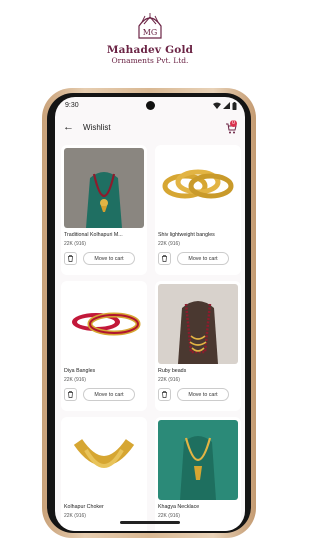 The height and width of the screenshot is (538, 320). What do you see at coordinates (97, 127) in the screenshot?
I see `page-title: Wishlist` at bounding box center [97, 127].